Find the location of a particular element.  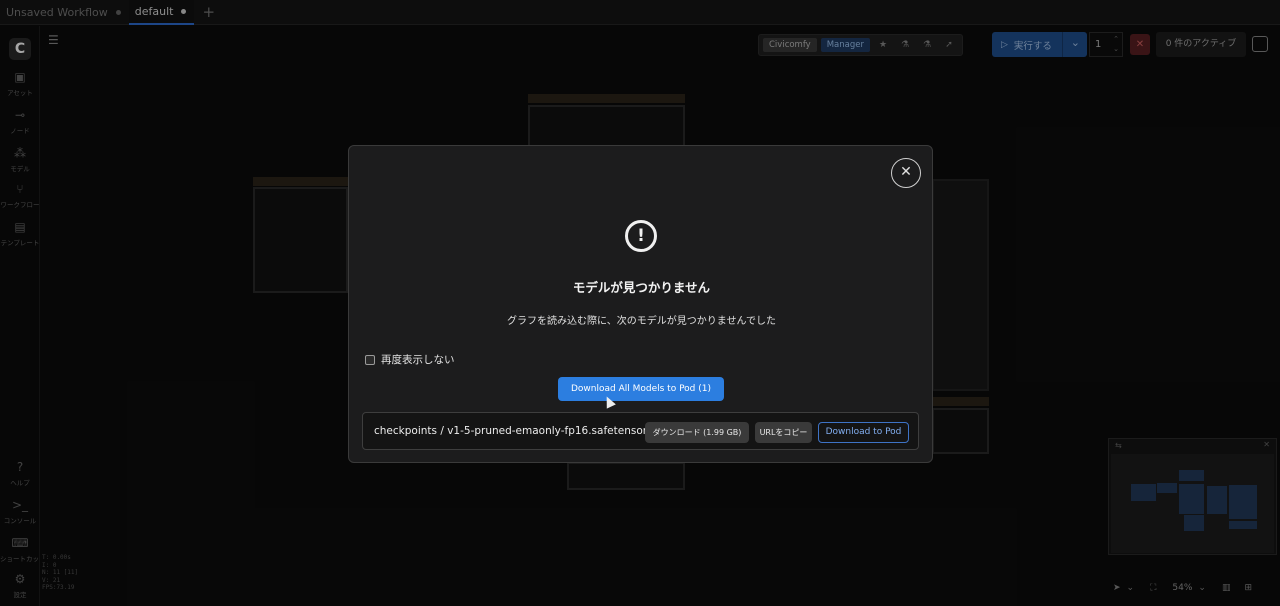

checkbox-label: 再度表示しない is located at coordinates (418, 360).